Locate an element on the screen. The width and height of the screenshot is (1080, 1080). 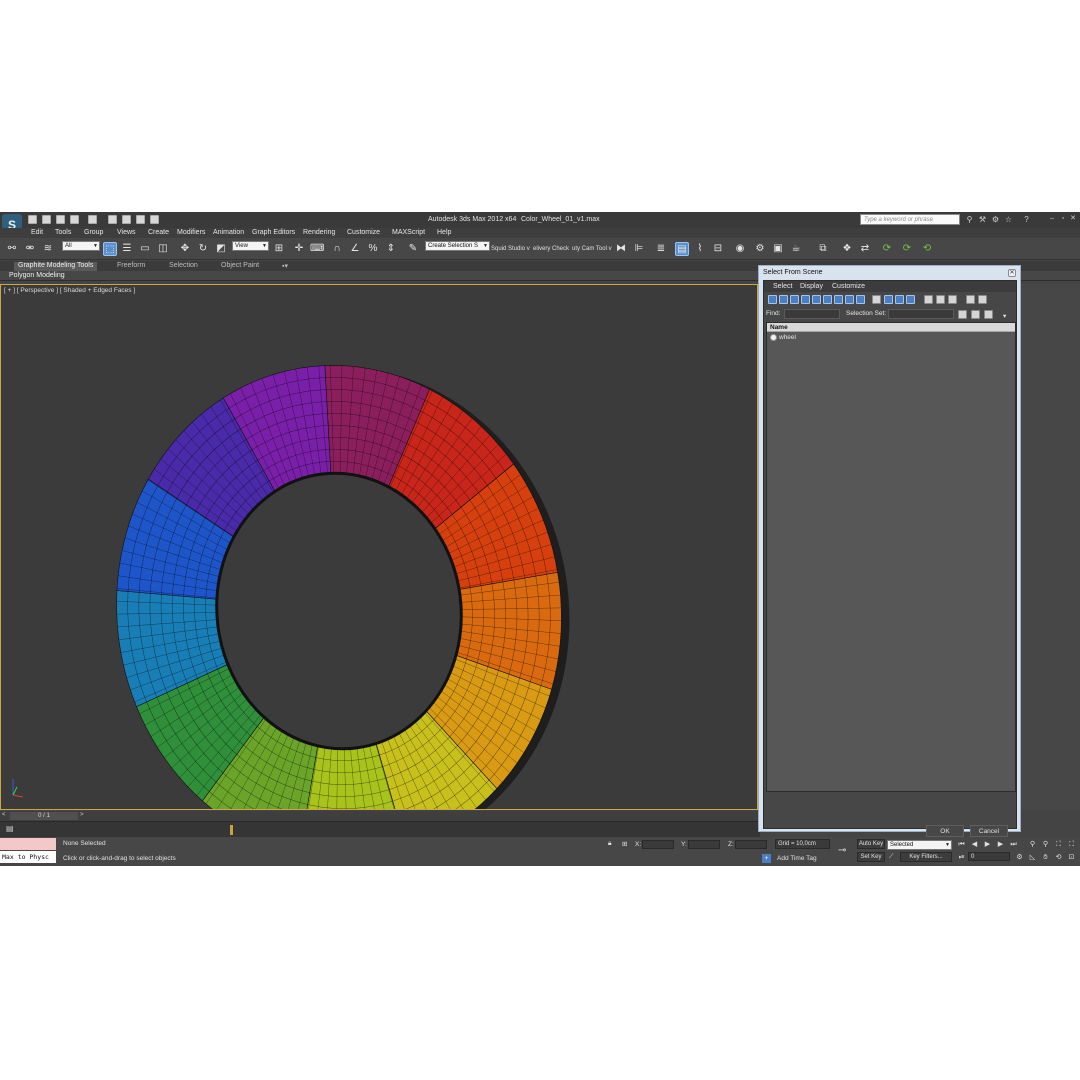
layer-manager-icon: ≣ is located at coordinates (661, 249).